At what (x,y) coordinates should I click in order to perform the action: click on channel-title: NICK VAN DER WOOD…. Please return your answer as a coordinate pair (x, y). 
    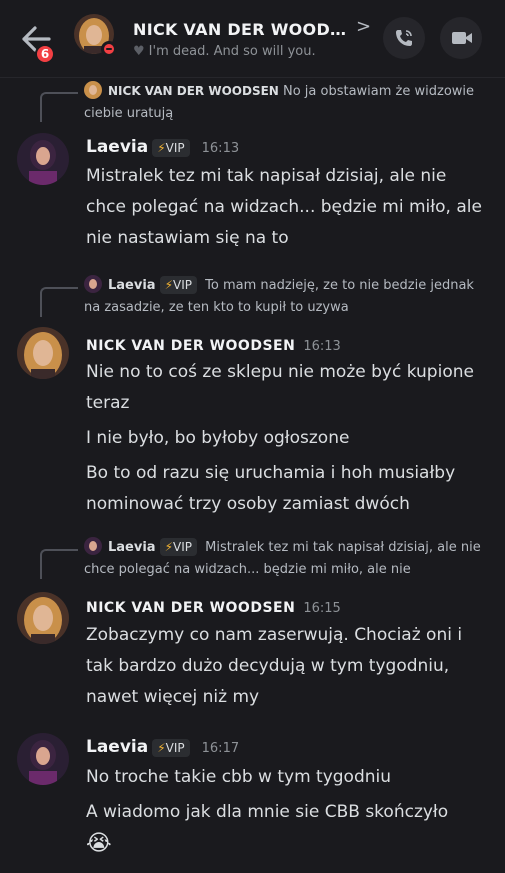
    Looking at the image, I should click on (239, 29).